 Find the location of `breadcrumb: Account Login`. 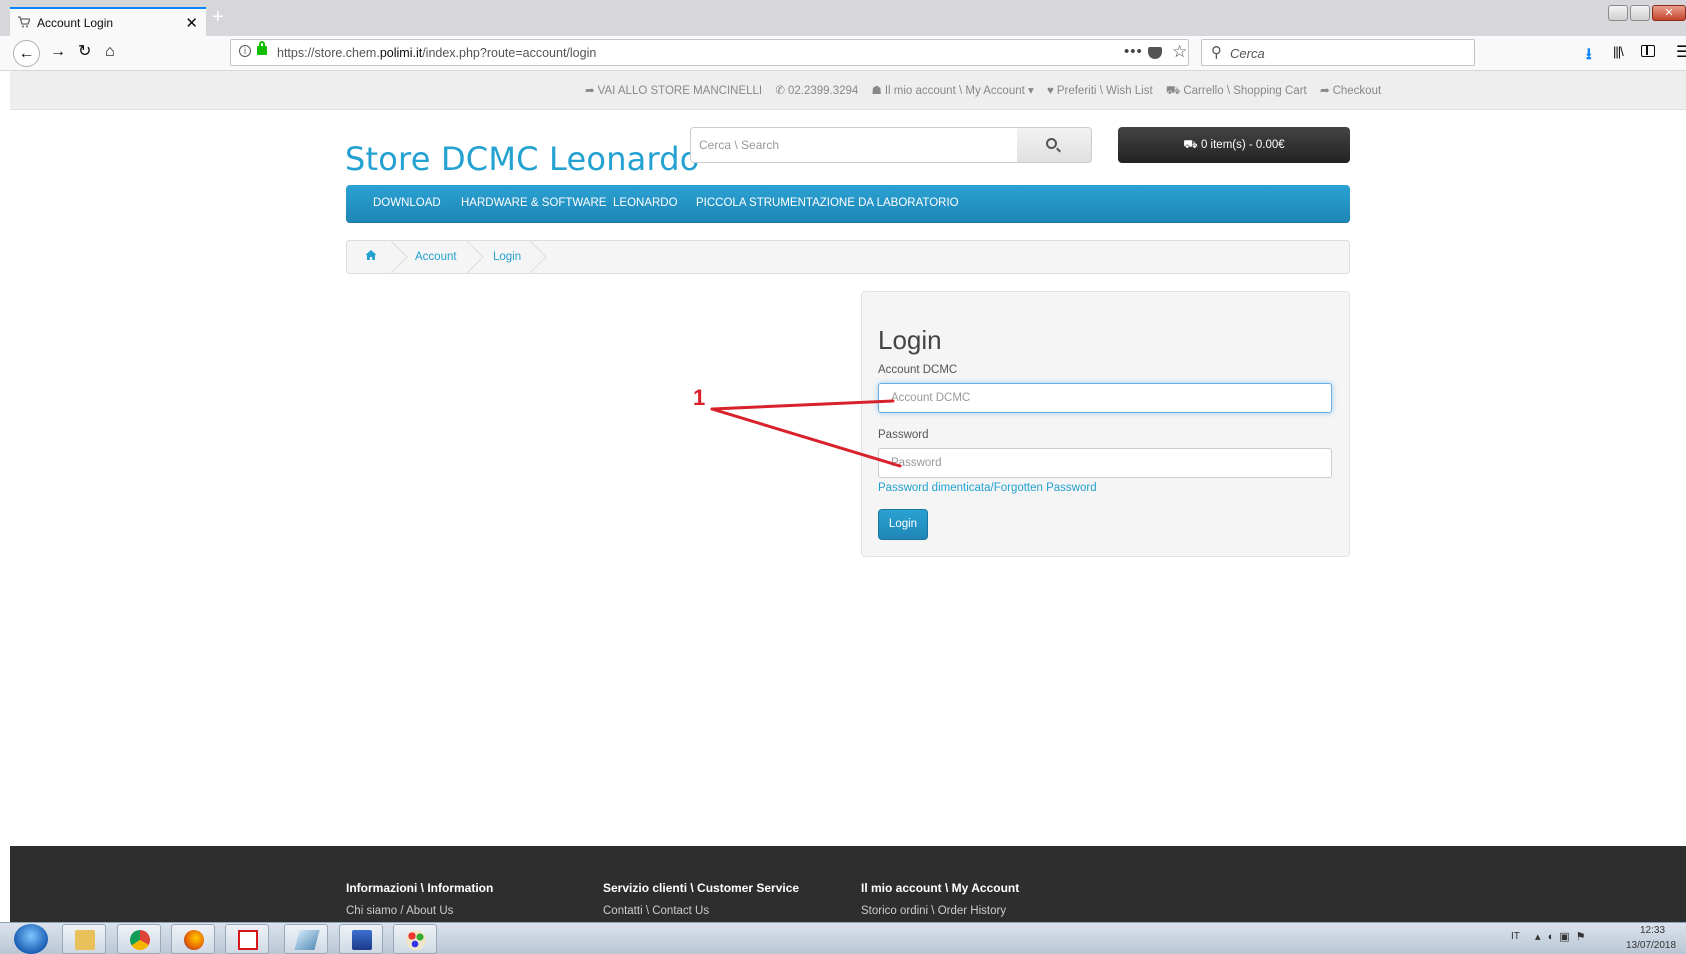

breadcrumb: Account Login is located at coordinates (848, 257).